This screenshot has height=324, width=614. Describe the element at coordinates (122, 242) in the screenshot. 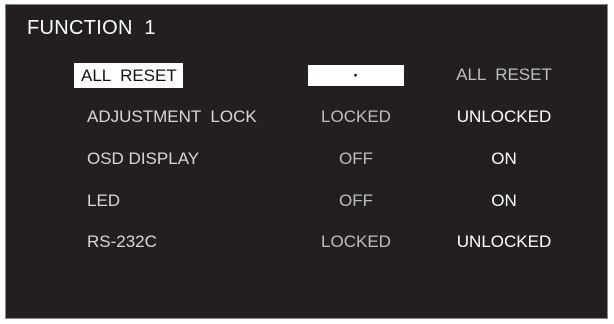

I see `menu-item-label: RS-232C` at that location.